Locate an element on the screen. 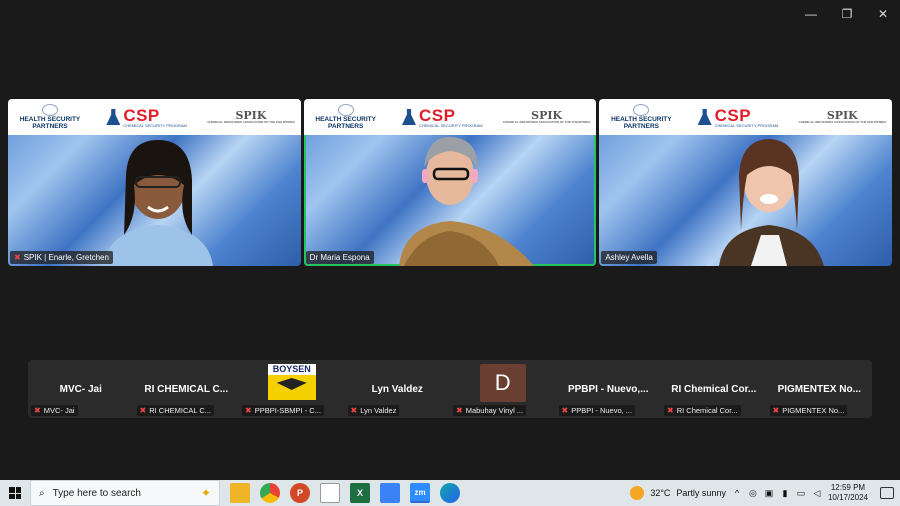 The width and height of the screenshot is (900, 506). participant-name-tag: ✖ MVC- Jai is located at coordinates (54, 410).